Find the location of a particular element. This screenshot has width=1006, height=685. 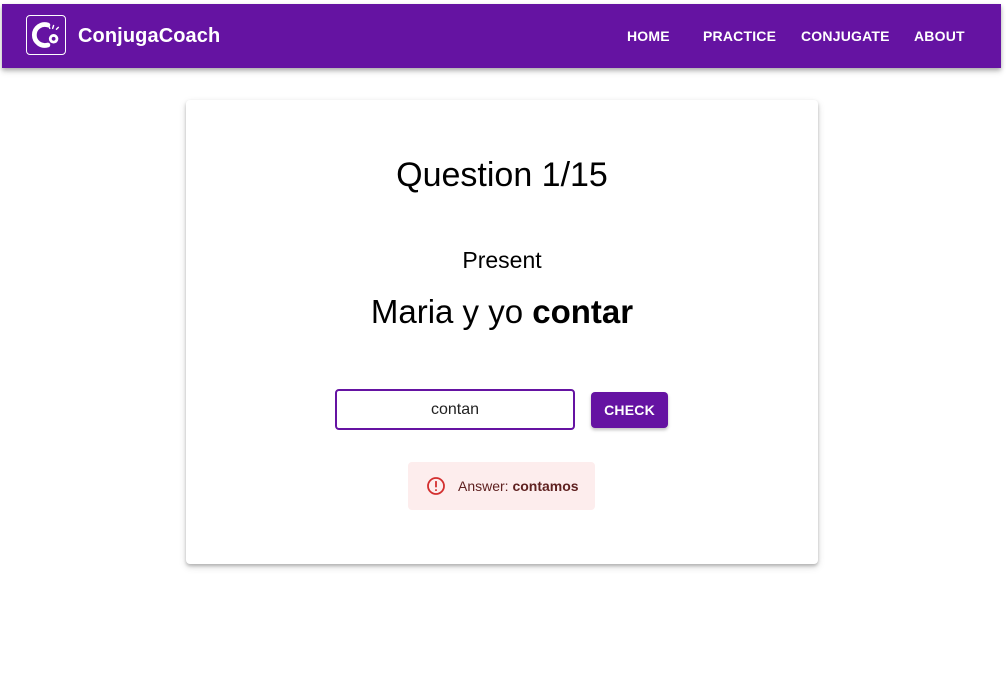

answer-feedback-alert: Answer: contamos is located at coordinates (501, 486).